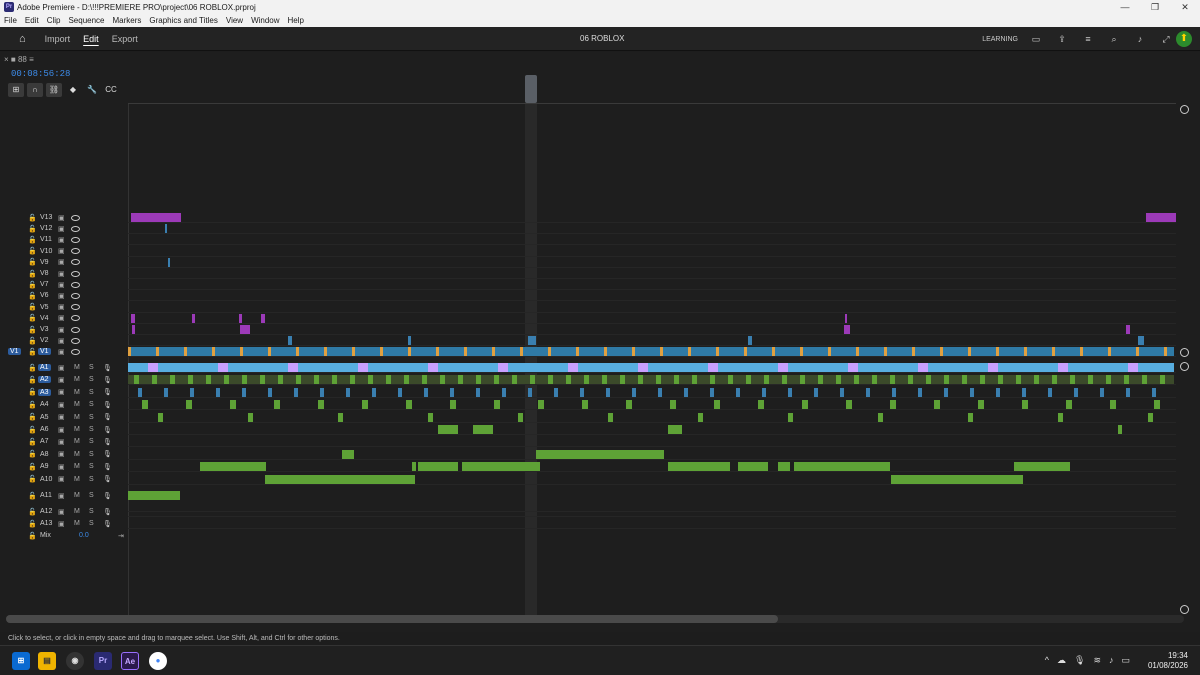  I want to click on lane-v8, so click(652, 273).